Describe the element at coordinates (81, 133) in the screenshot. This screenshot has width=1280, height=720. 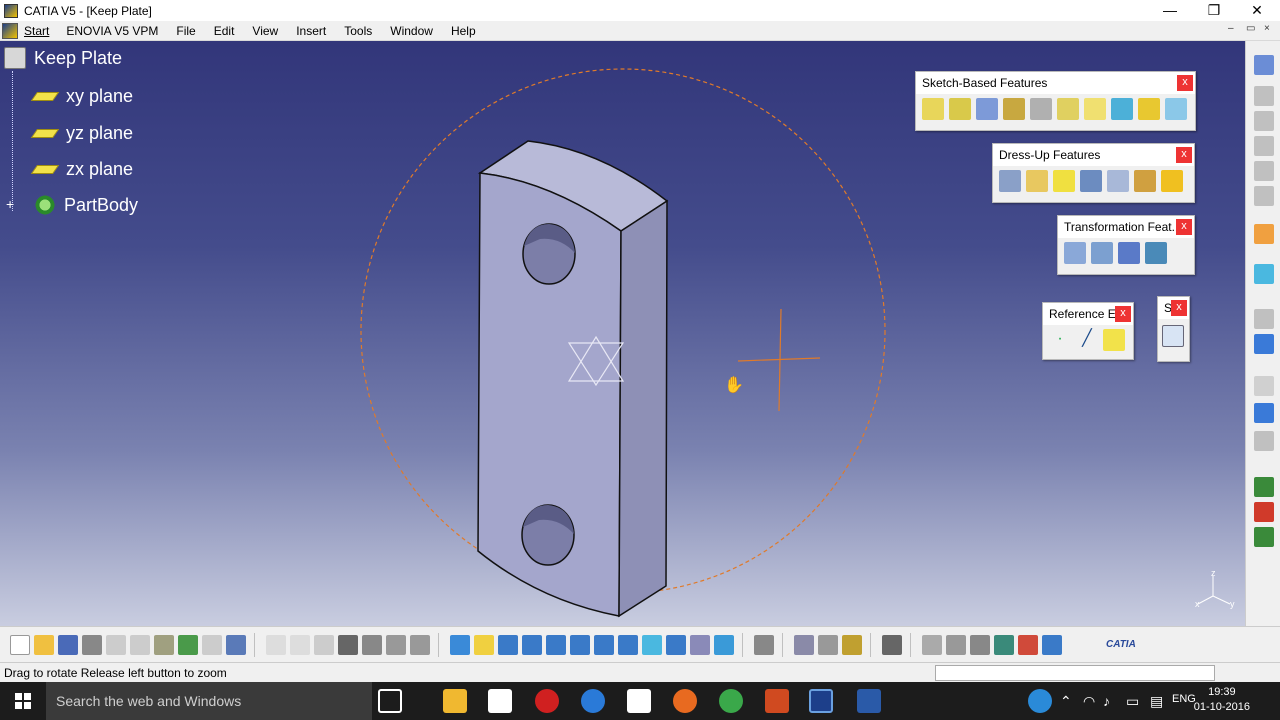
I see `tree-node-yz-plane: yz plane` at that location.